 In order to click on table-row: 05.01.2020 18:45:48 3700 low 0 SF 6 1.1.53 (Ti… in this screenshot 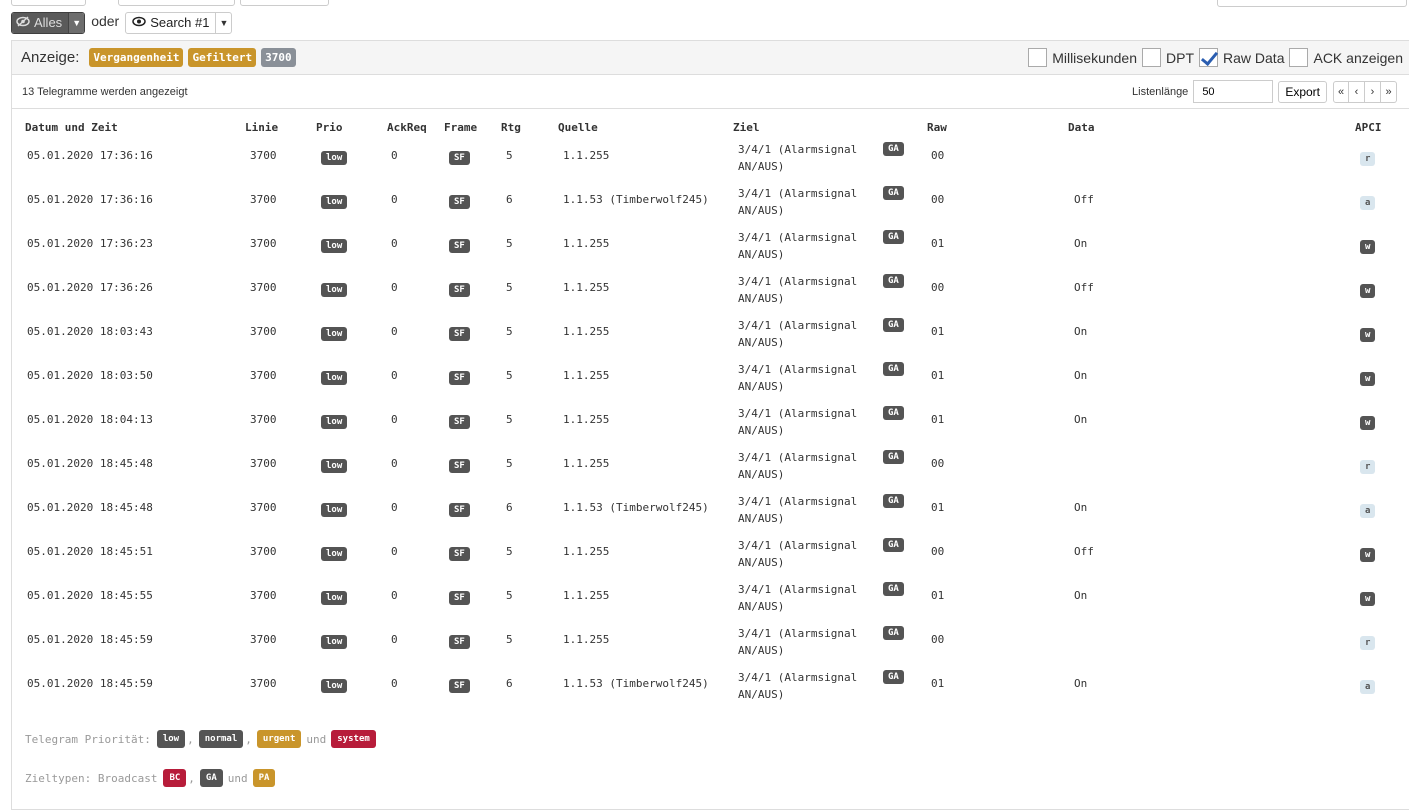, I will do `click(704, 515)`.